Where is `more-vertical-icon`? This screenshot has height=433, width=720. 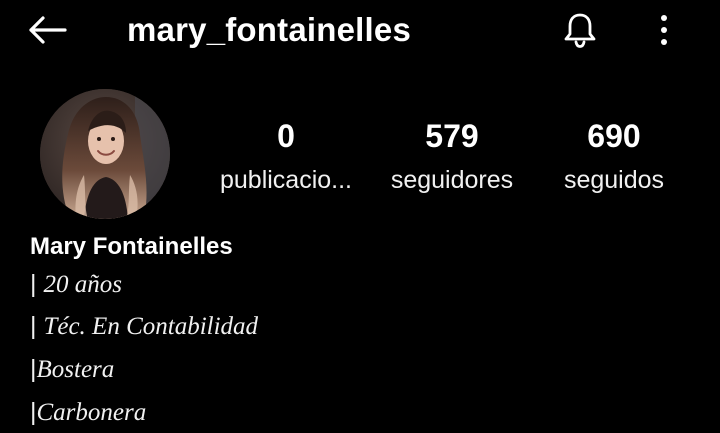 more-vertical-icon is located at coordinates (664, 30).